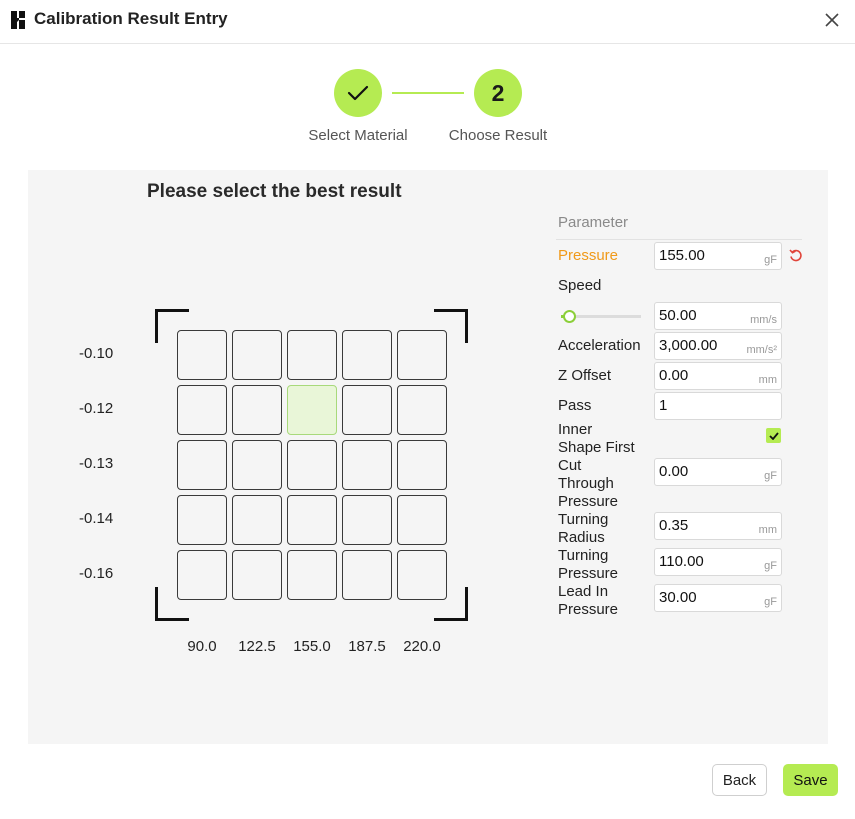 This screenshot has width=855, height=819. I want to click on inner-shape-first-checkbox, so click(773, 435).